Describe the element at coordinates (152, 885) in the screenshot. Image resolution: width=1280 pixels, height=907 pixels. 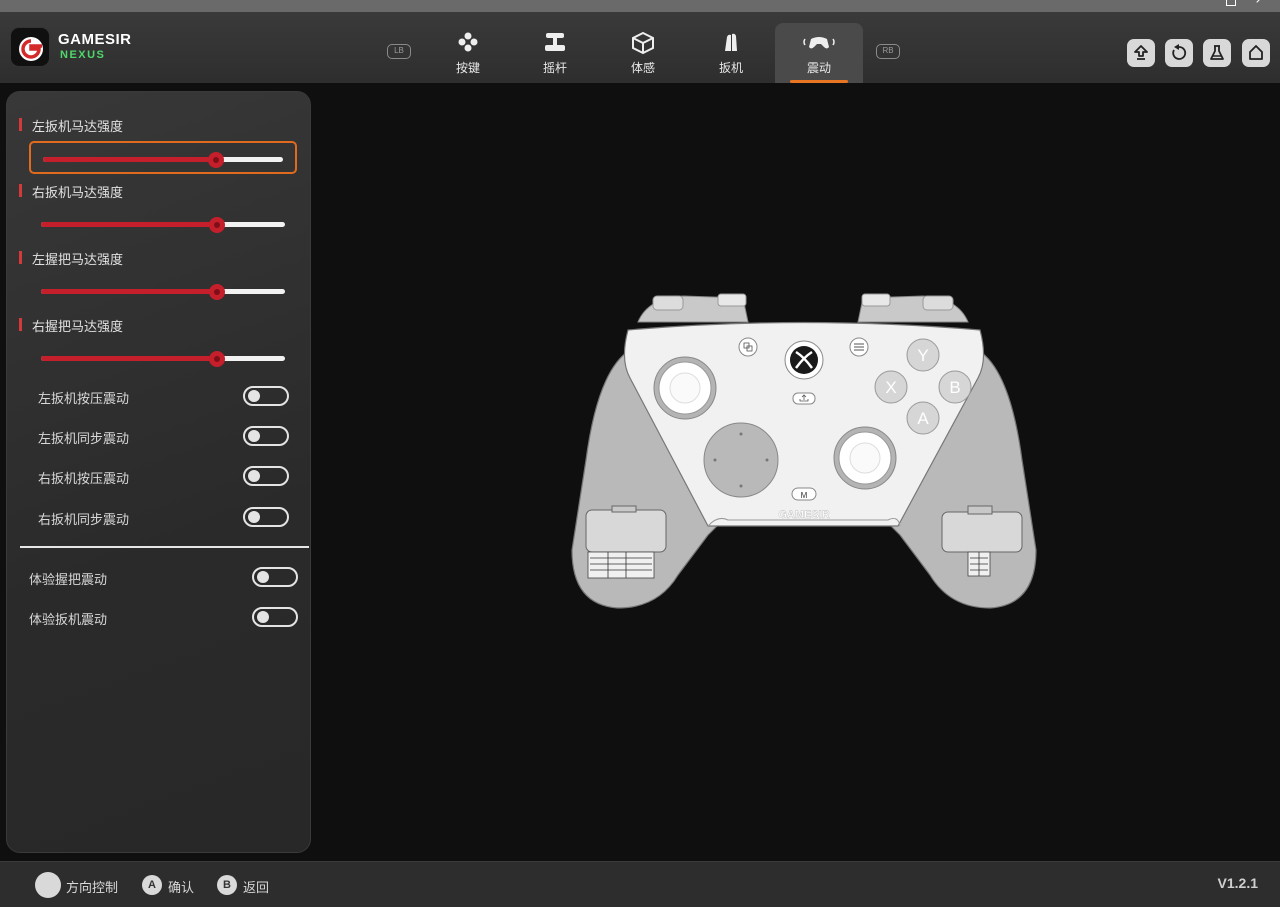
I see `a-button-icon: A` at that location.